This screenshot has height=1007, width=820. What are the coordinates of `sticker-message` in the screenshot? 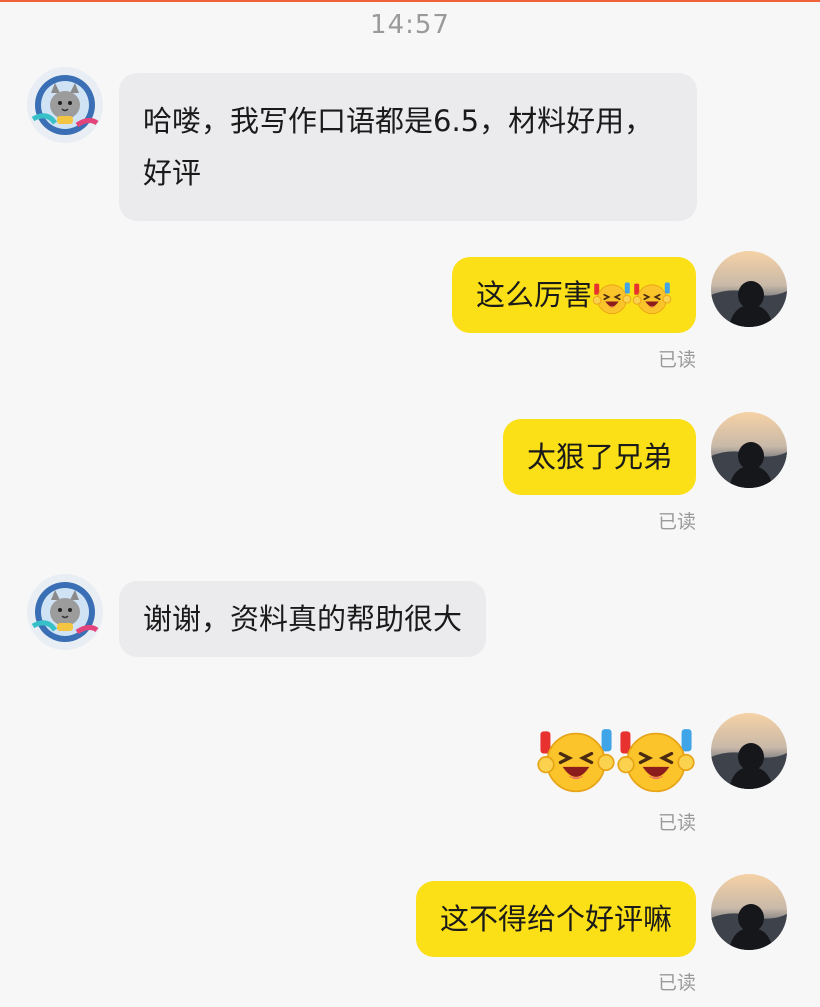 It's located at (617, 758).